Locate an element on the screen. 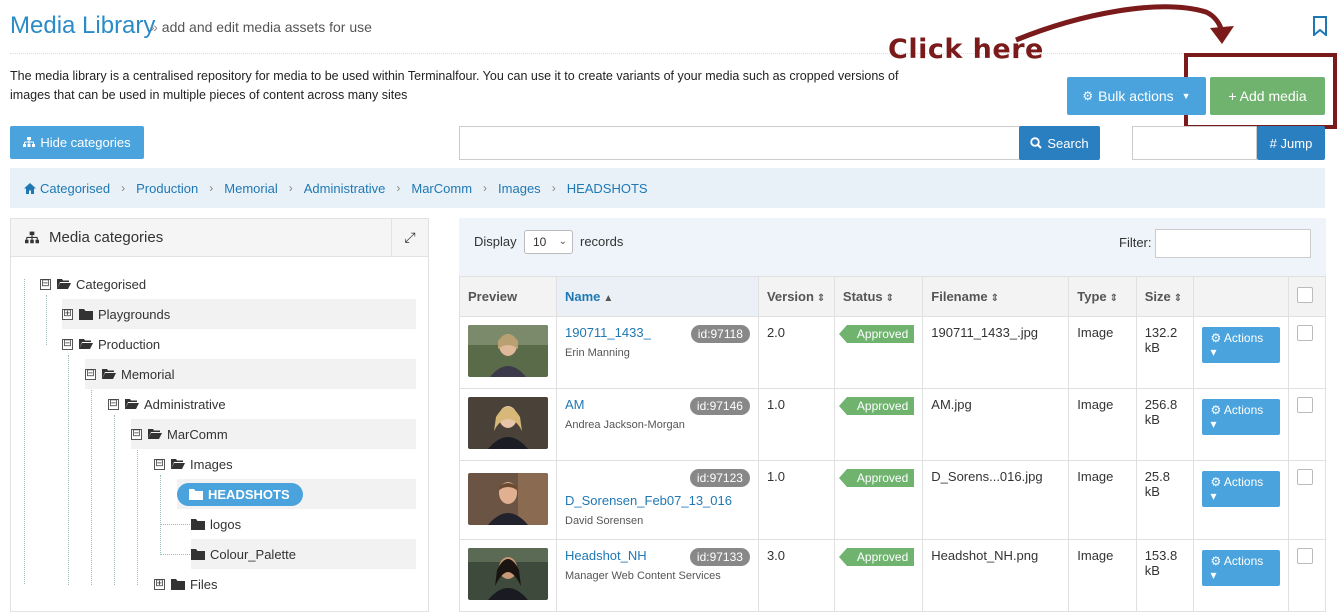 The width and height of the screenshot is (1340, 612). hide-categories-button: Hide categories is located at coordinates (77, 142).